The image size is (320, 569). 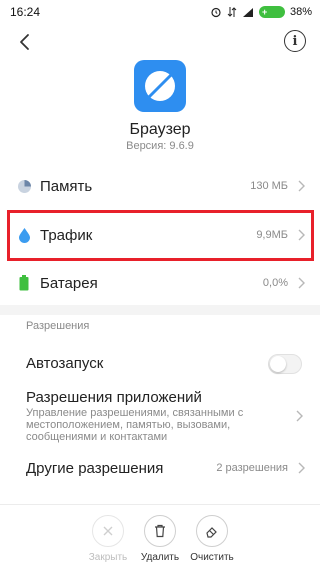 I want to click on info-icon: i, so click(x=295, y=41).